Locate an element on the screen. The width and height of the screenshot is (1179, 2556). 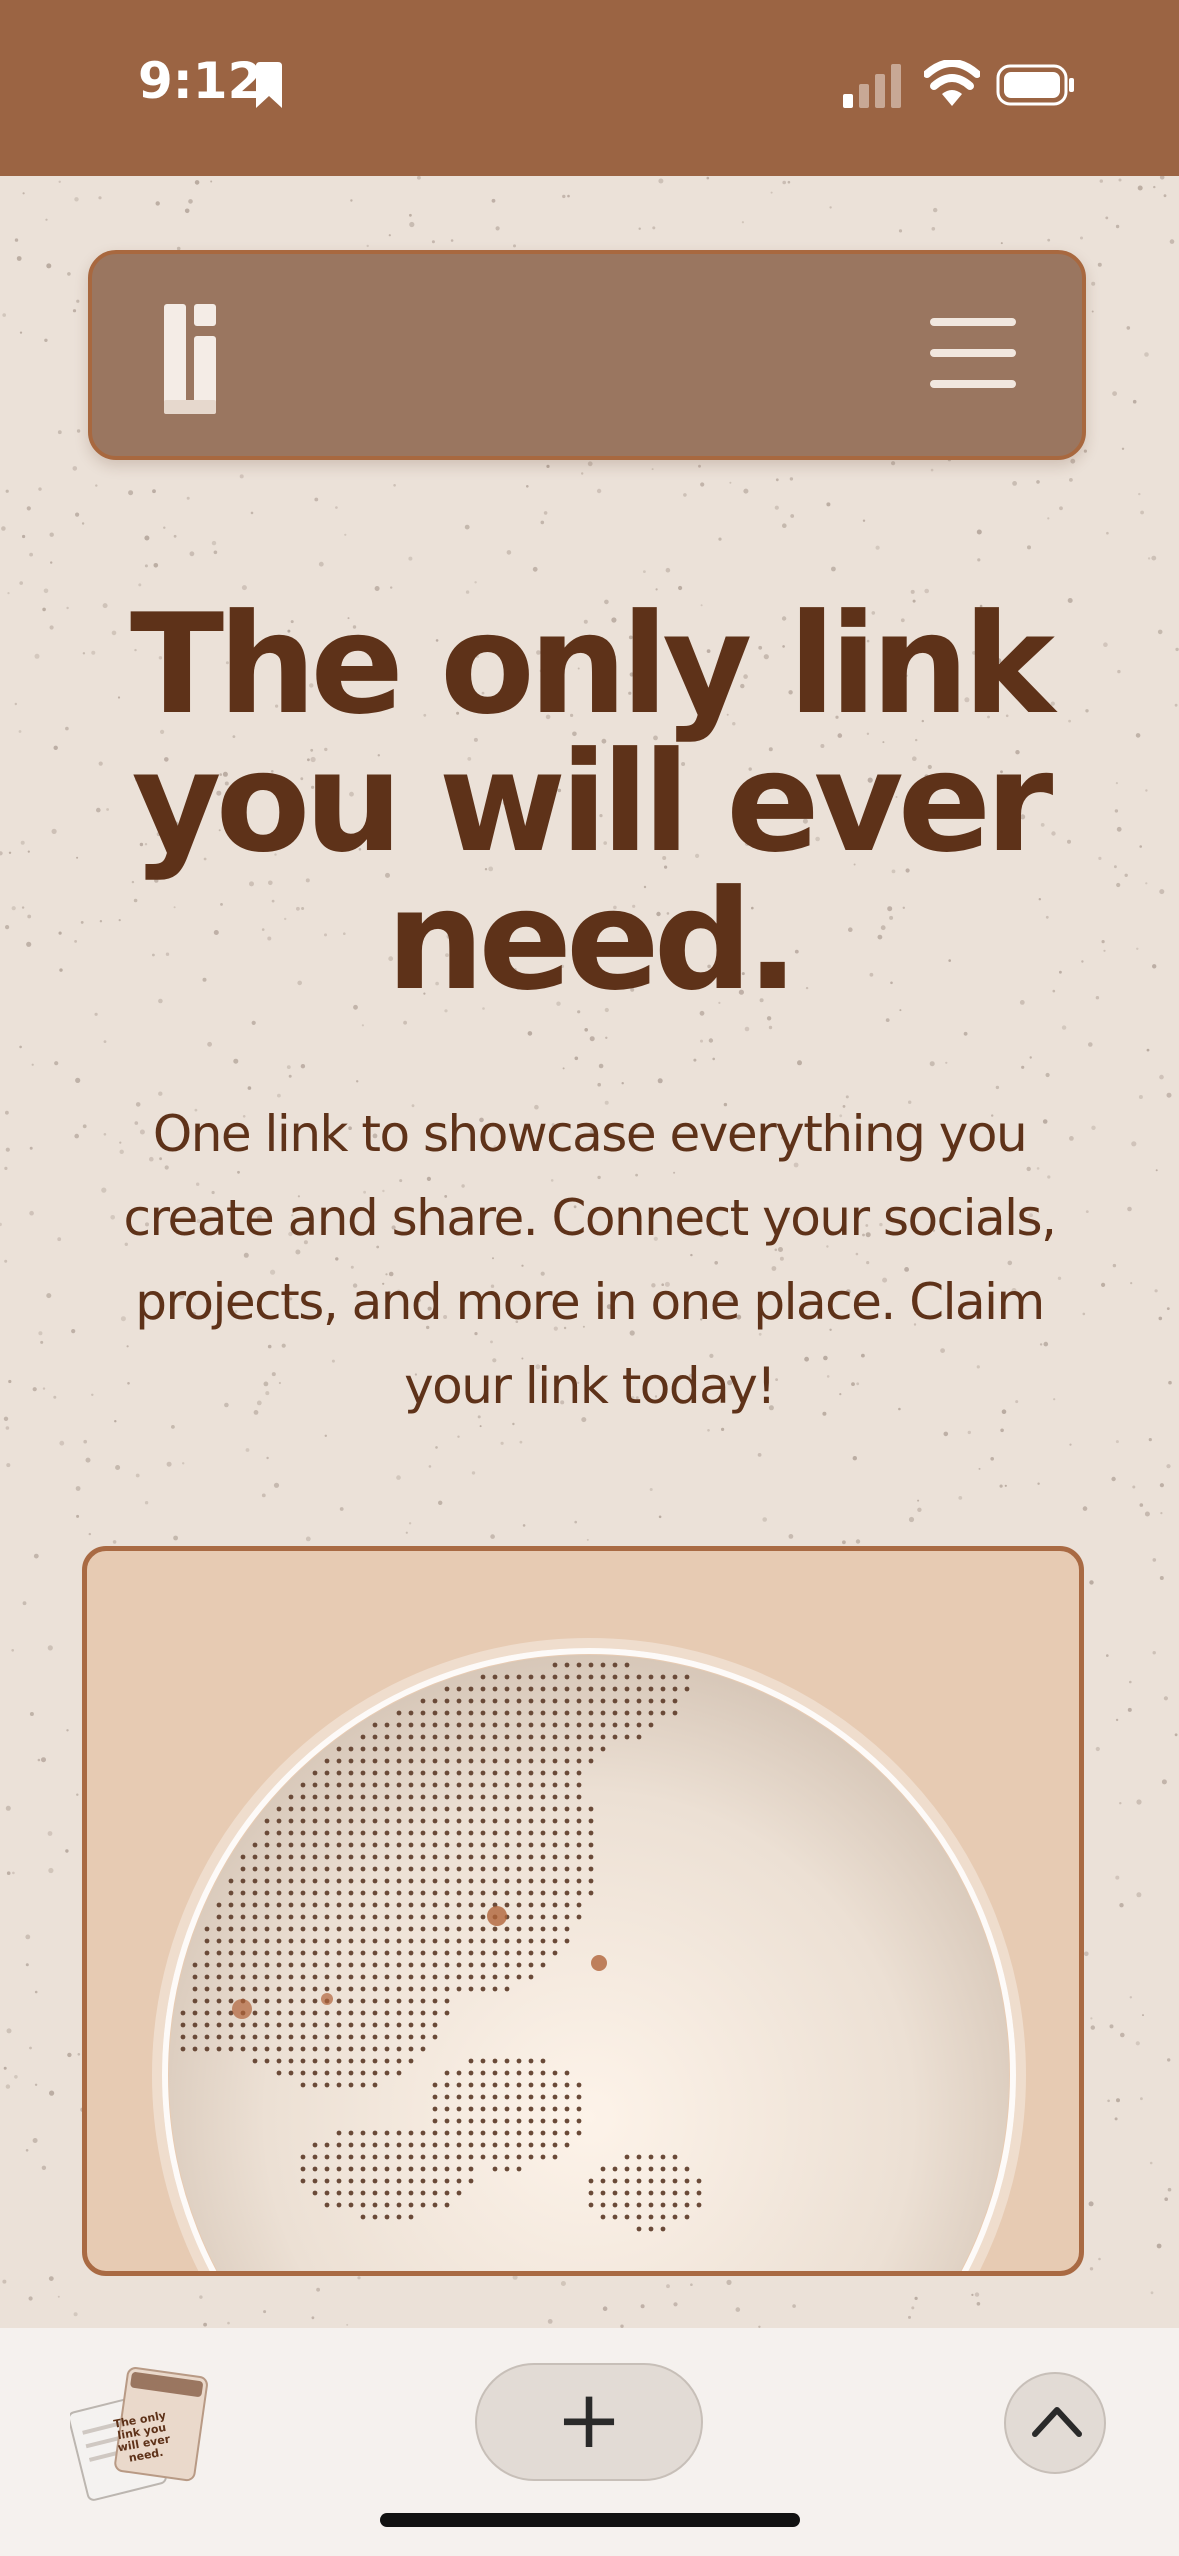
status-time: 9:12 is located at coordinates (200, 81).